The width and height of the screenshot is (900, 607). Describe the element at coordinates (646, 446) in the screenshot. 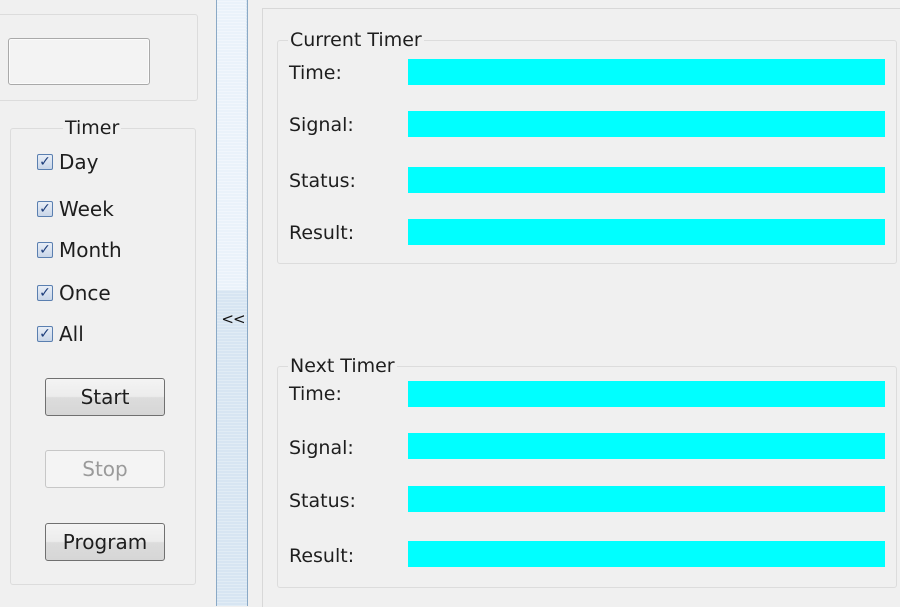

I see `next-signal-value` at that location.